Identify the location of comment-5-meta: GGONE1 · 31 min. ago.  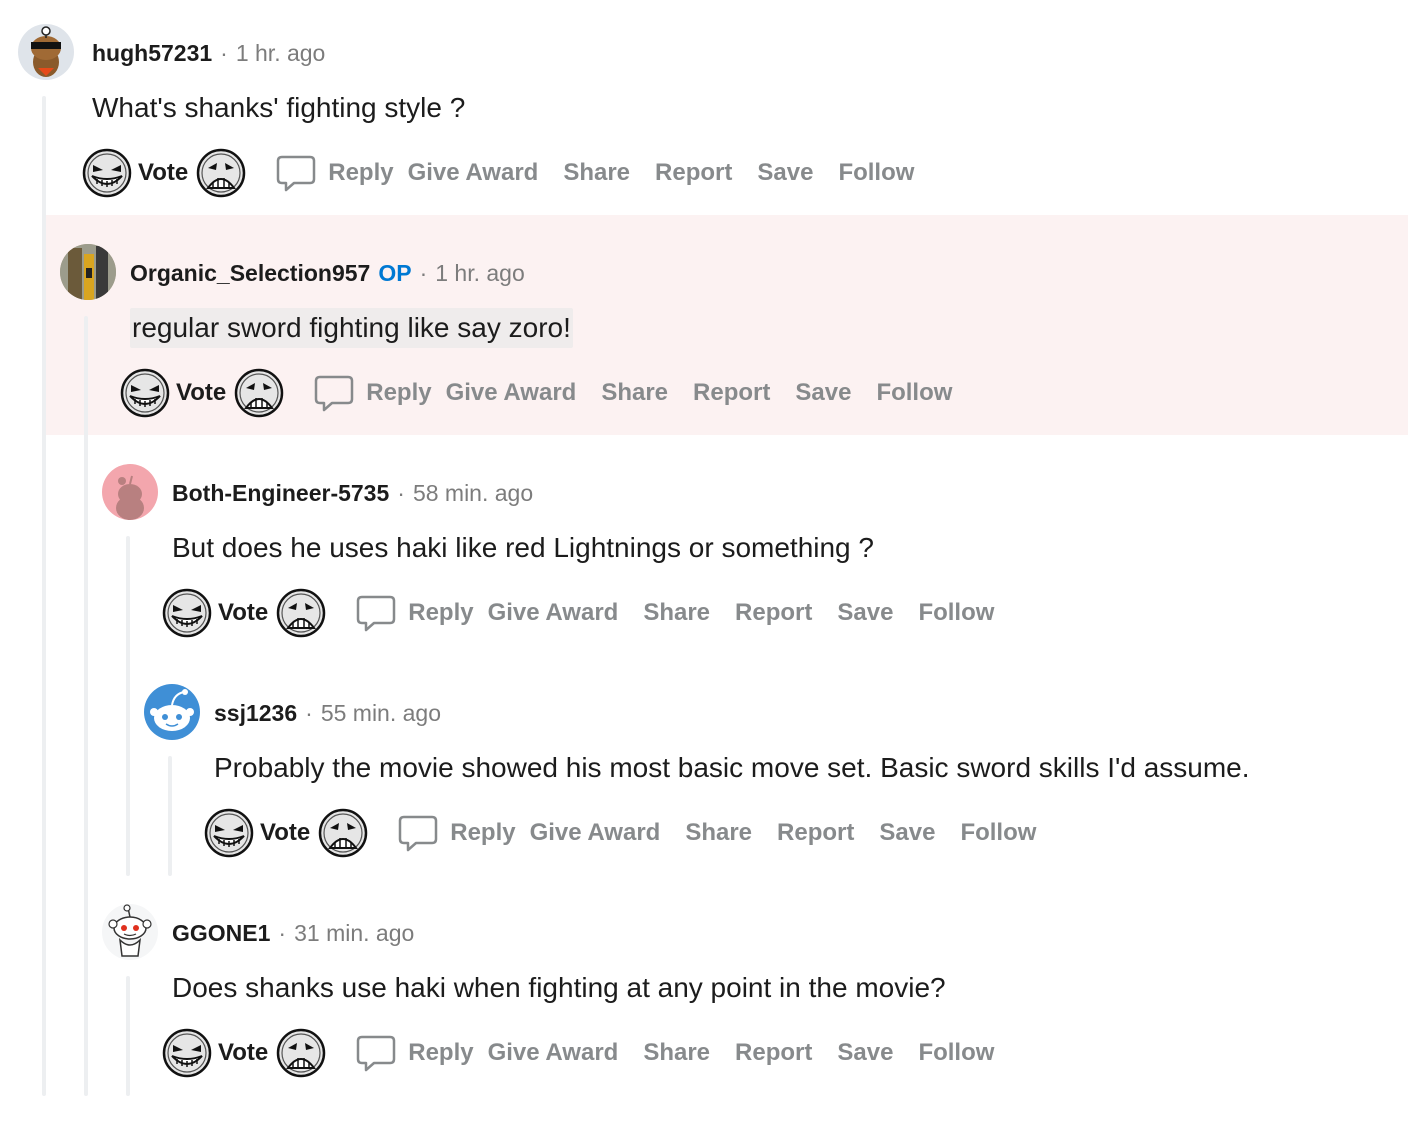
(293, 933).